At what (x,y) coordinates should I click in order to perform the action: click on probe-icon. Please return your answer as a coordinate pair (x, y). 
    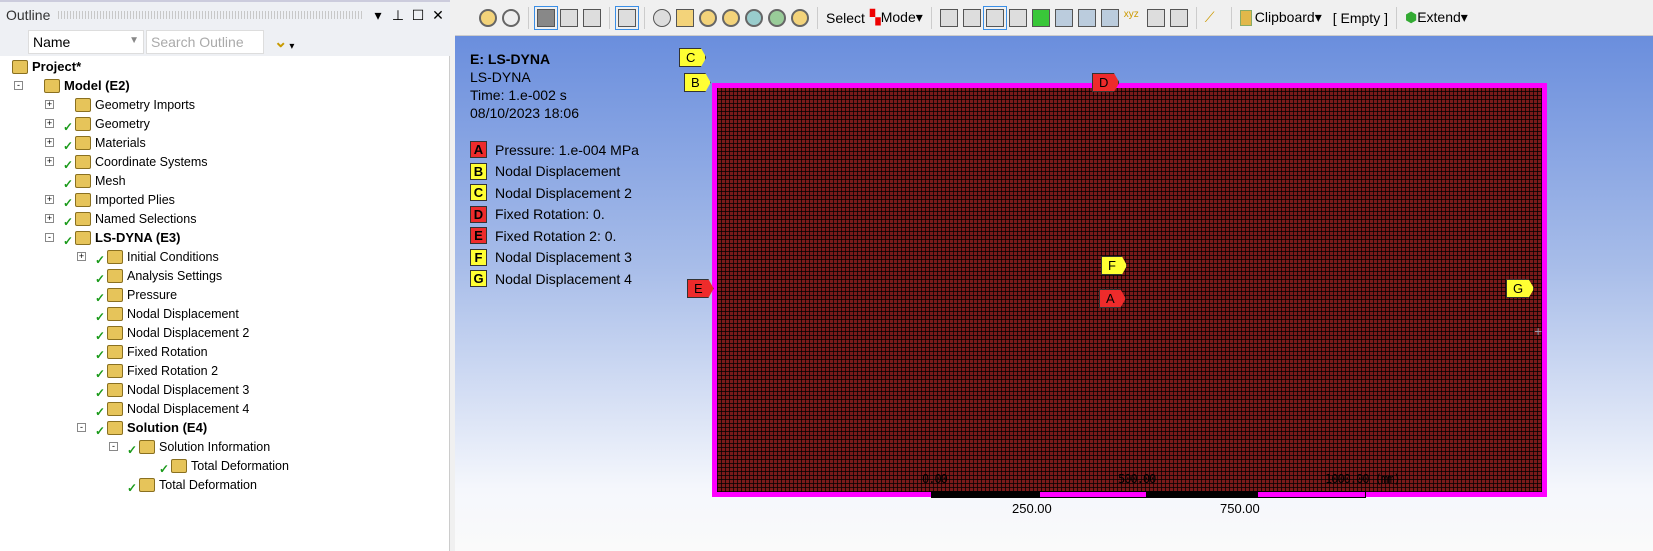
    Looking at the image, I should click on (1155, 17).